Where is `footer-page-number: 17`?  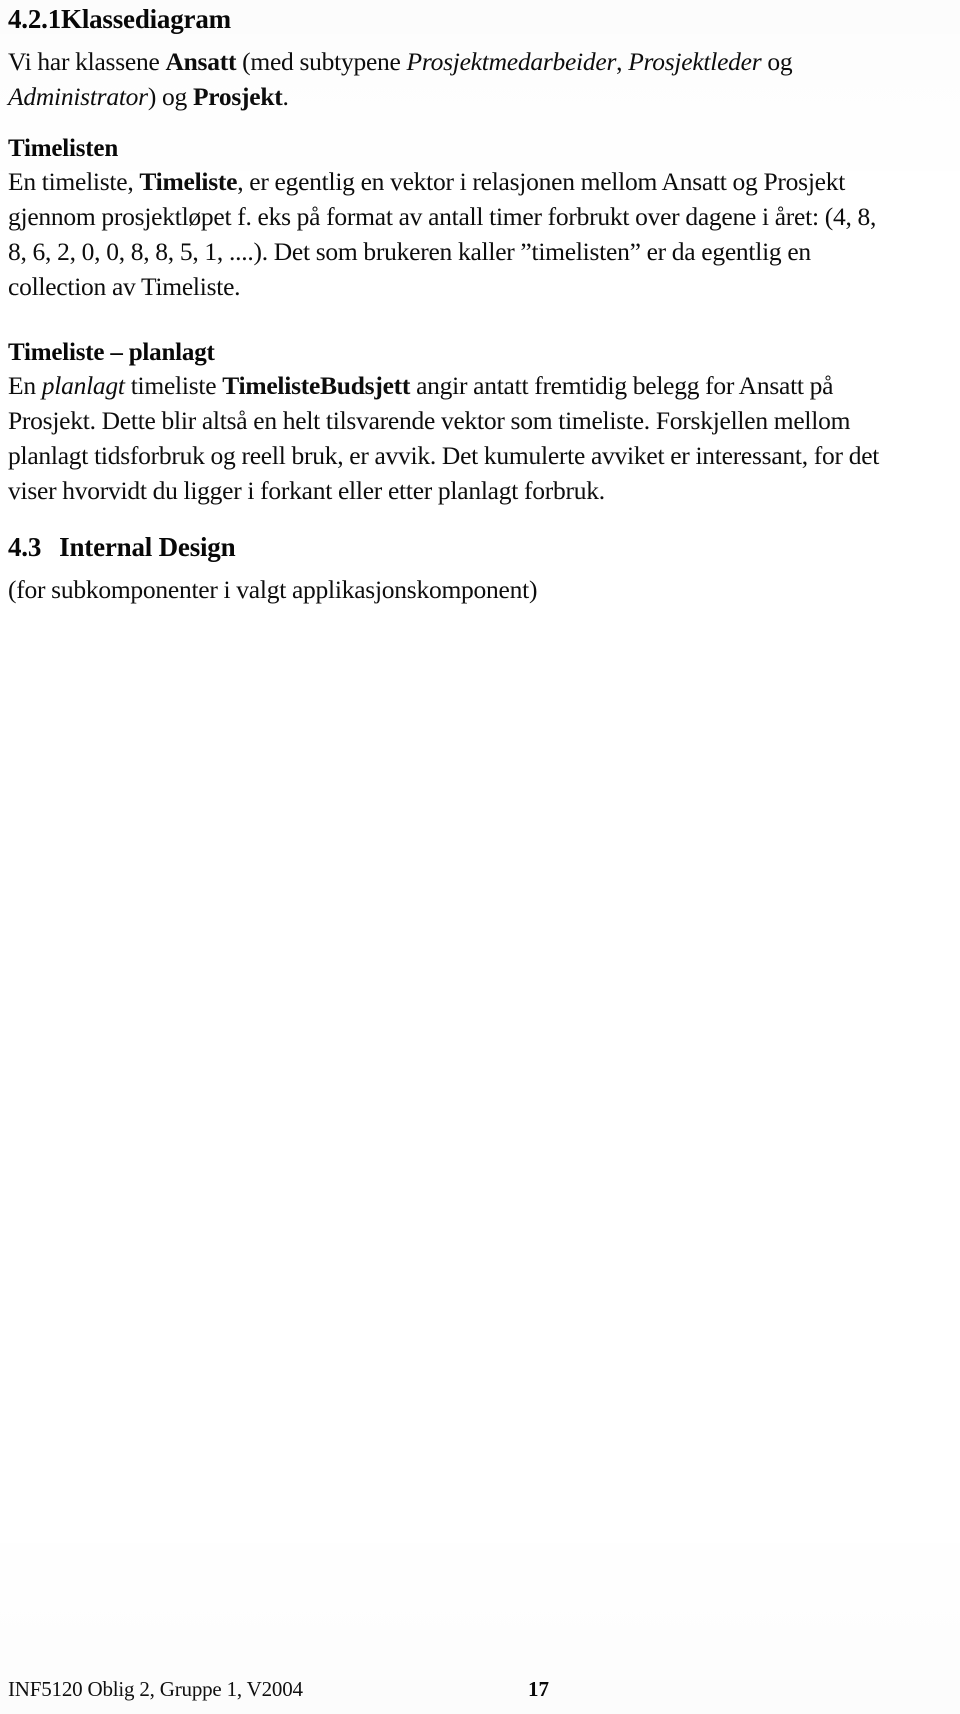 footer-page-number: 17 is located at coordinates (538, 1689).